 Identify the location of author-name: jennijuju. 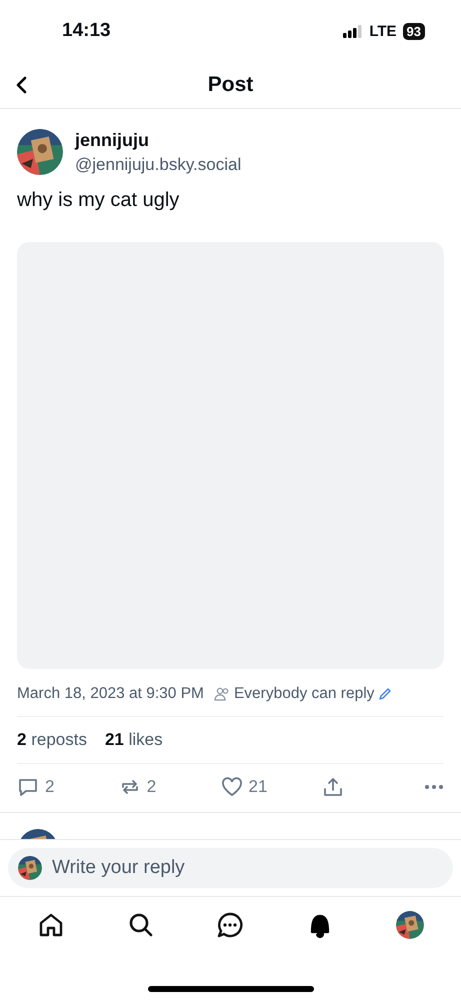
(158, 140).